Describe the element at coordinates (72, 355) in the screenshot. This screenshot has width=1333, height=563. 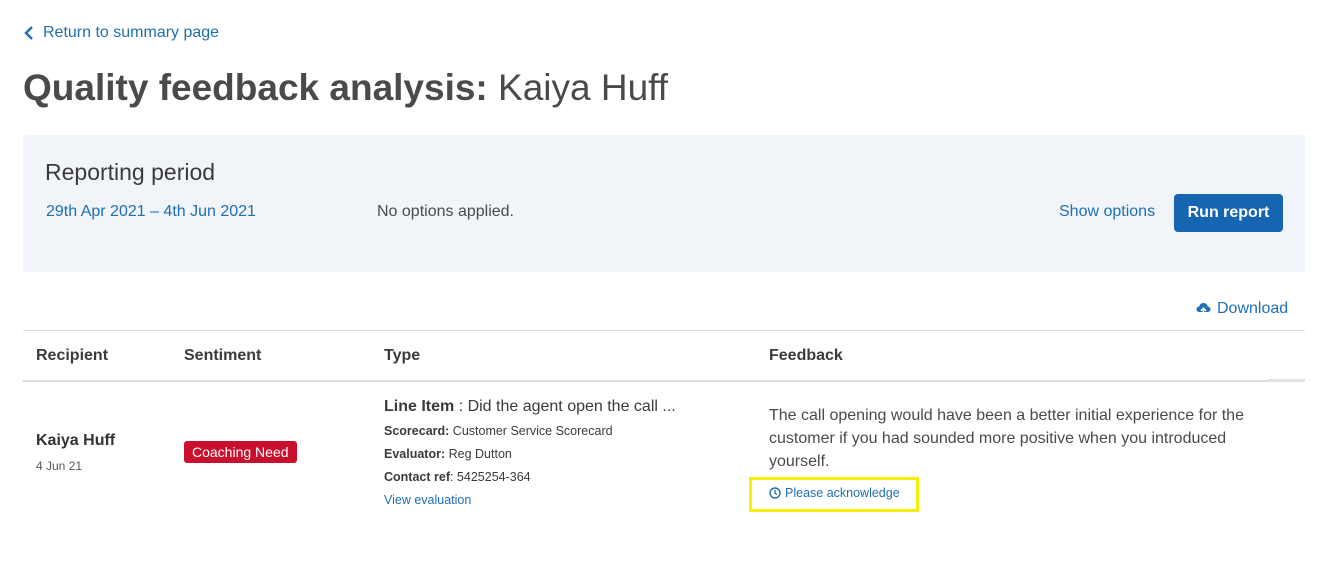
I see `column-header-recipient: Recipient` at that location.